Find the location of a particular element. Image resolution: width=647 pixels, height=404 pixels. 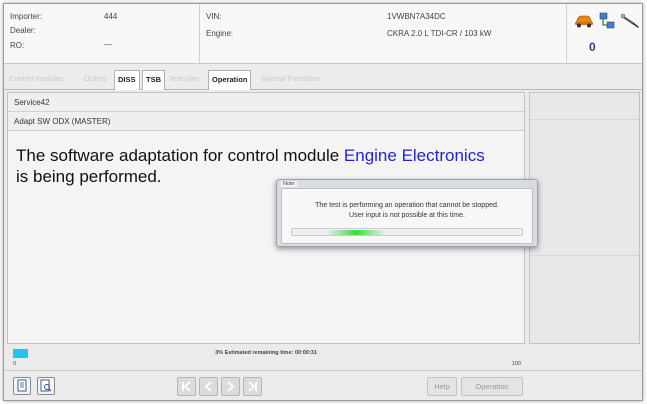

bottom-toolbar: Help Operation is located at coordinates (323, 385).